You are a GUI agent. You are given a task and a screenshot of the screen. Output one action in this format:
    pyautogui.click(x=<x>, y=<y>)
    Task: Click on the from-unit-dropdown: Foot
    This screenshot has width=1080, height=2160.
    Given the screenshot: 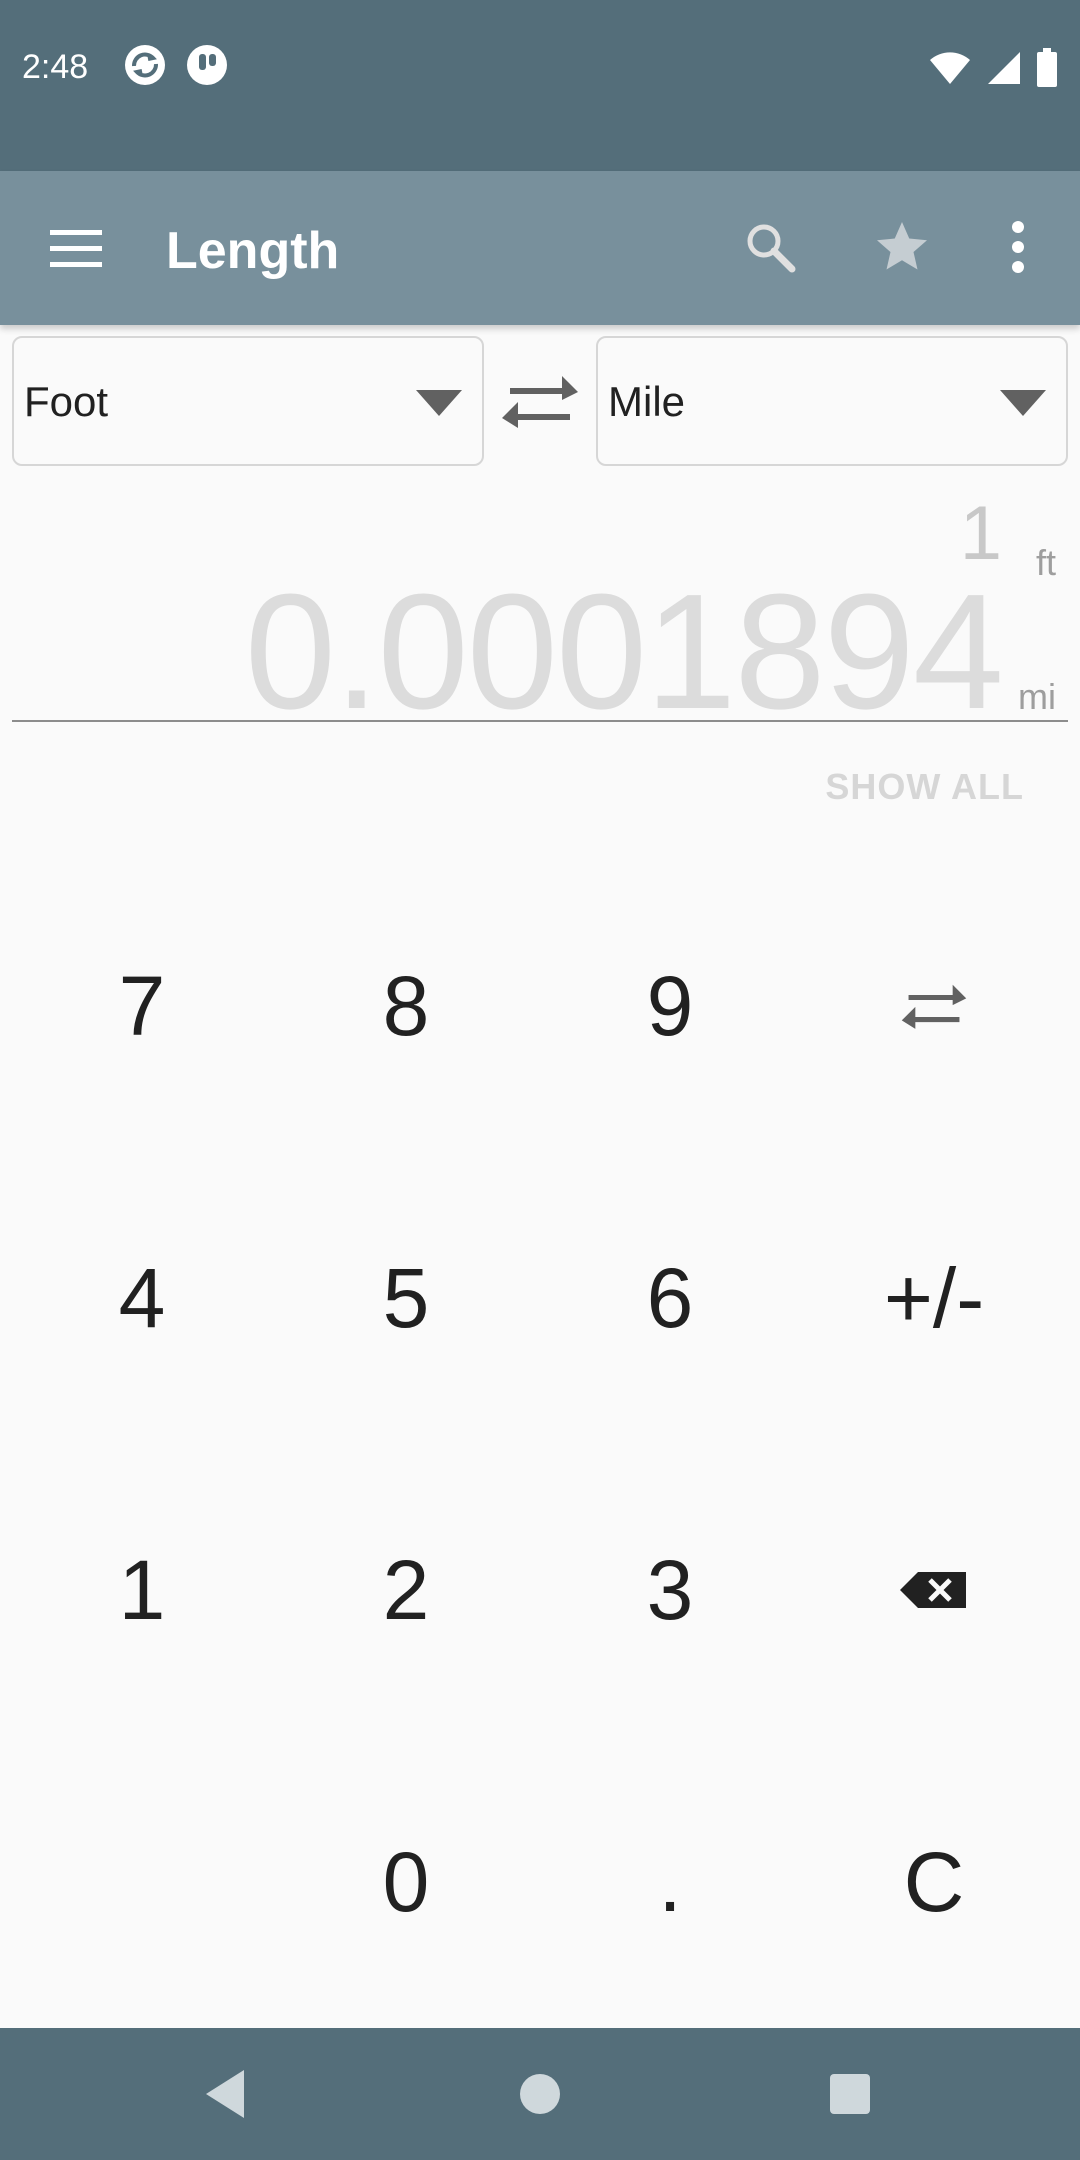 What is the action you would take?
    pyautogui.click(x=248, y=401)
    